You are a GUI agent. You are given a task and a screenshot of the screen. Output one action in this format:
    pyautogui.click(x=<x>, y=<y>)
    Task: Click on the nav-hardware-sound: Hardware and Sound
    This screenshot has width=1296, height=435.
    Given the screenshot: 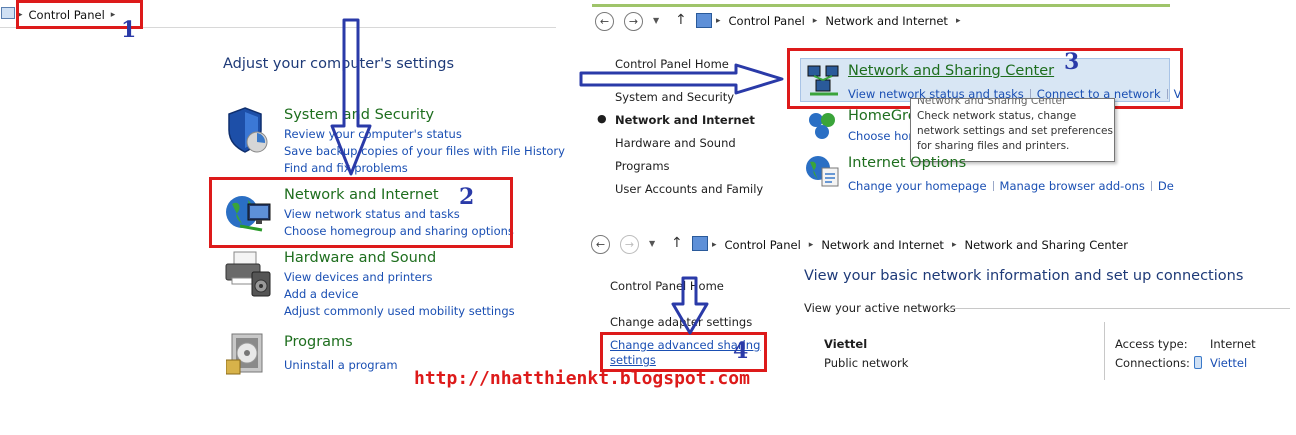 What is the action you would take?
    pyautogui.click(x=675, y=143)
    